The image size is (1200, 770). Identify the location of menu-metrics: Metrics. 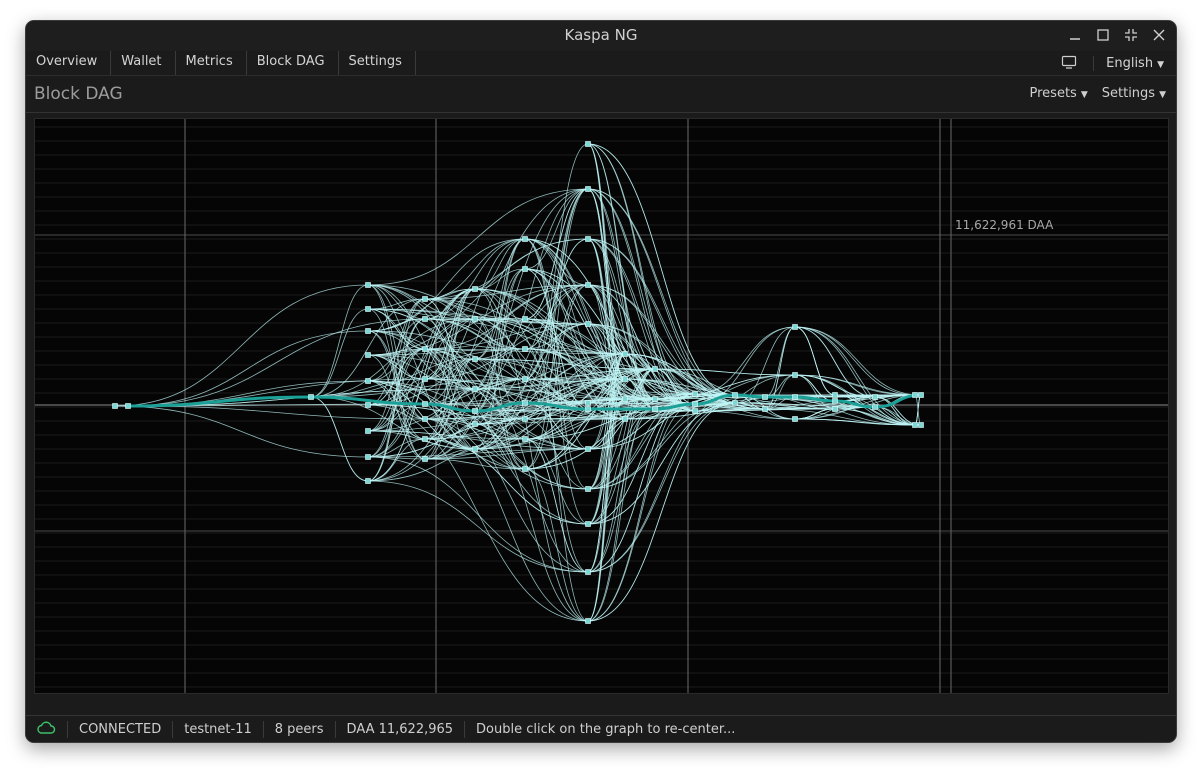
(211, 63).